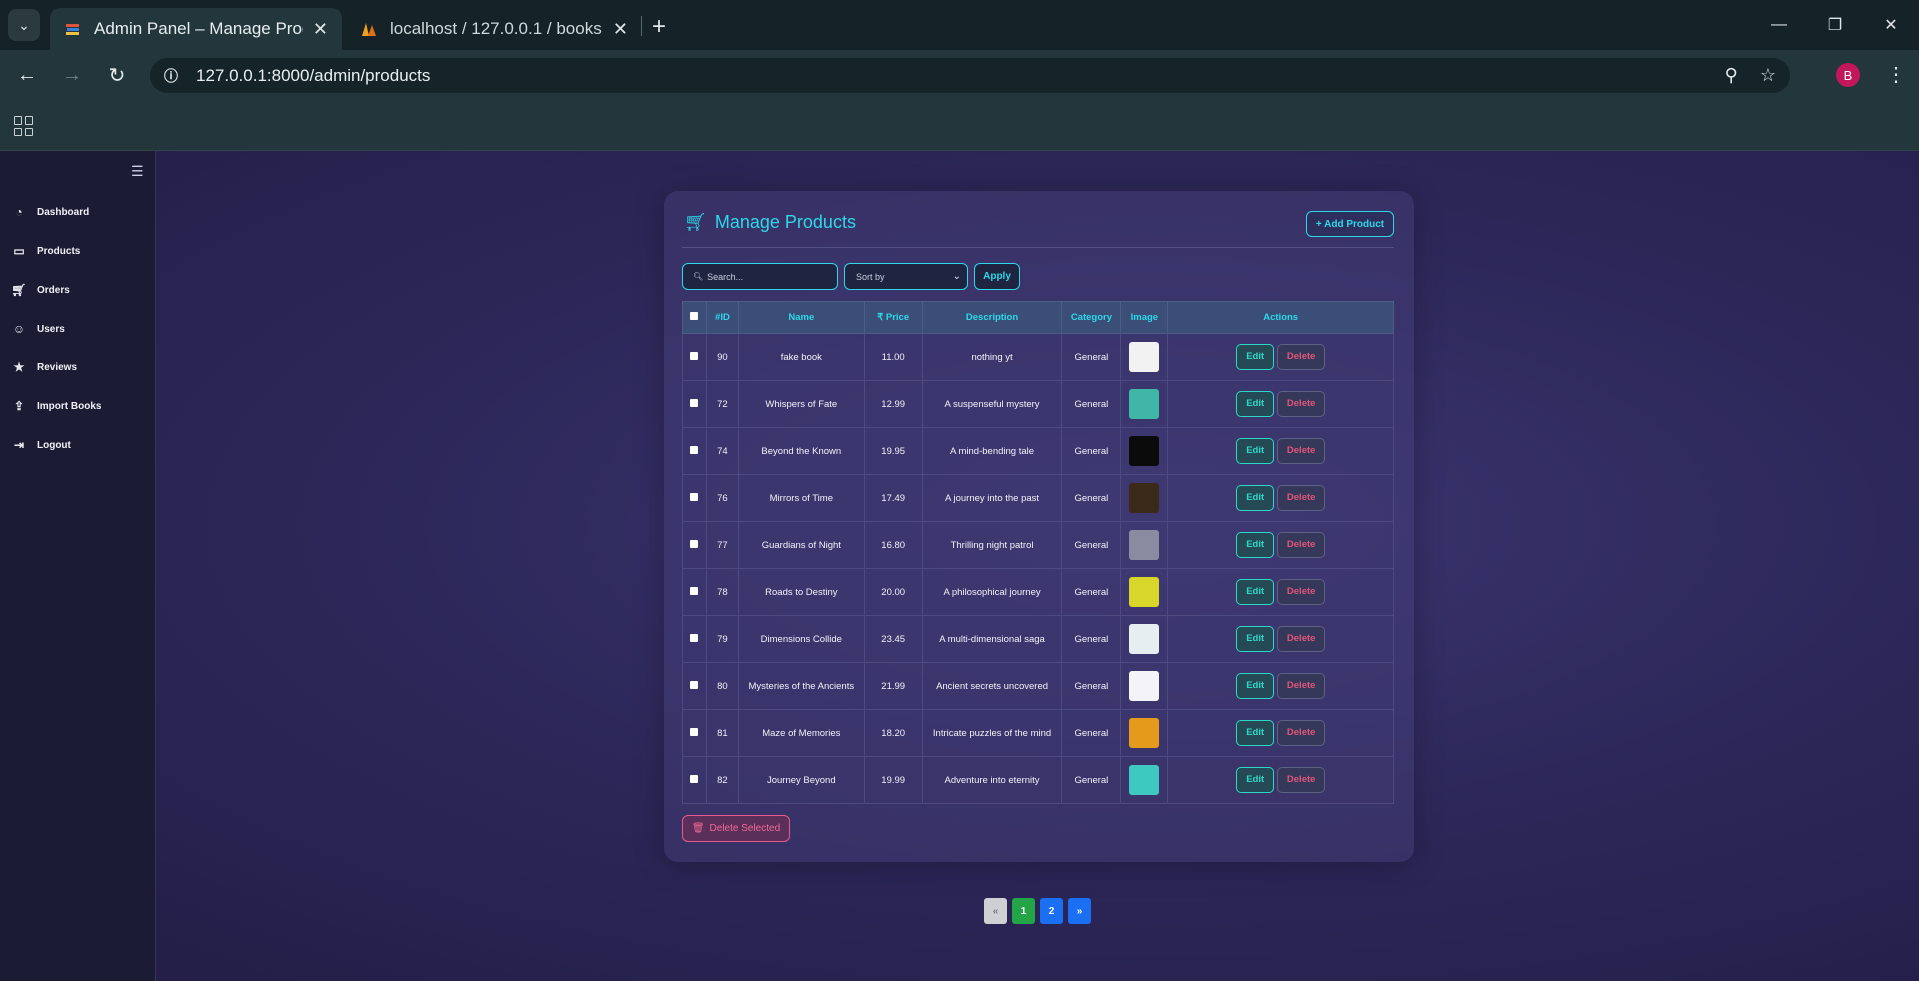 This screenshot has height=981, width=1919. What do you see at coordinates (19, 445) in the screenshot?
I see `logout-icon: ⇥` at bounding box center [19, 445].